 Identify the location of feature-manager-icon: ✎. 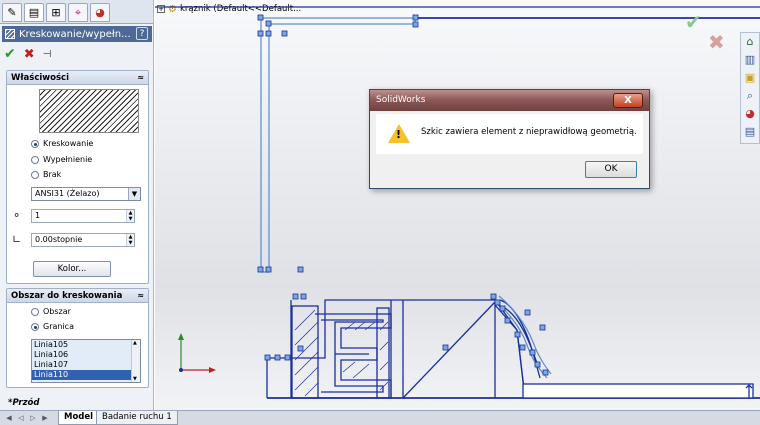
(12, 12).